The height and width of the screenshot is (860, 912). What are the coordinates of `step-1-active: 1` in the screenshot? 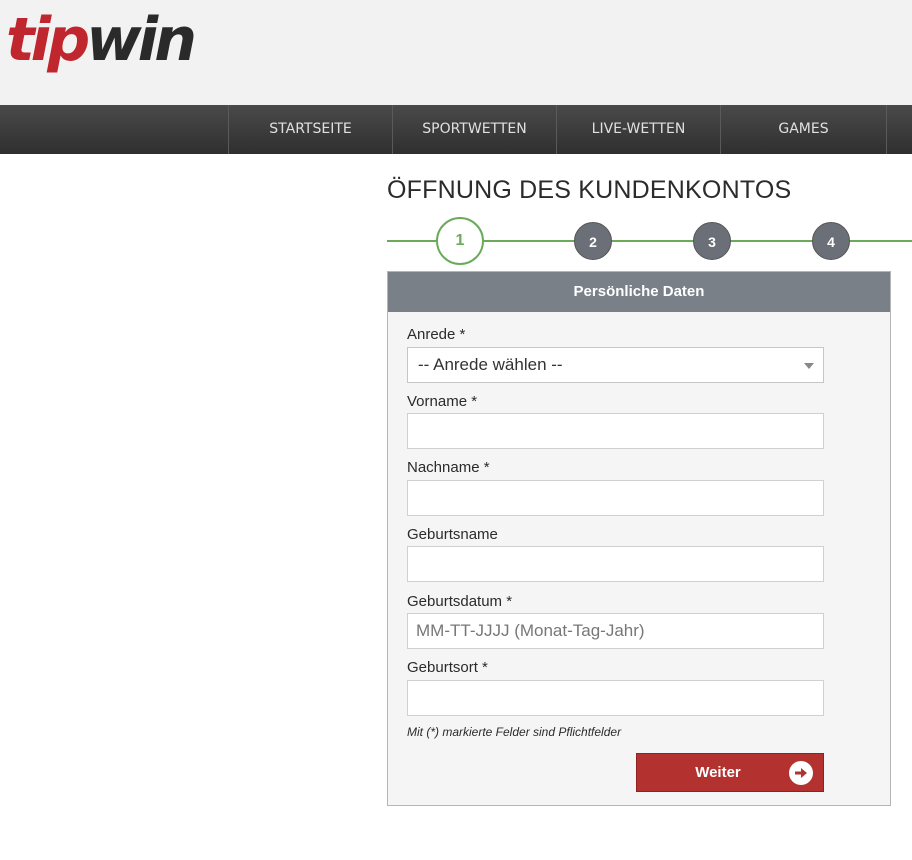 It's located at (460, 241).